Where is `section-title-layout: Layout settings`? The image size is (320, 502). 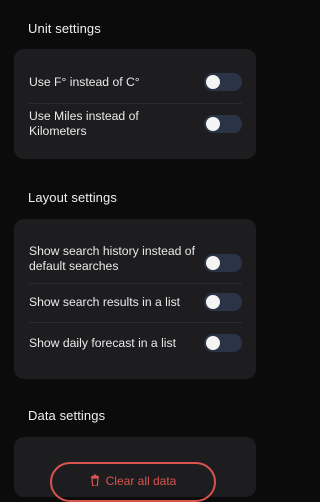 section-title-layout: Layout settings is located at coordinates (72, 197).